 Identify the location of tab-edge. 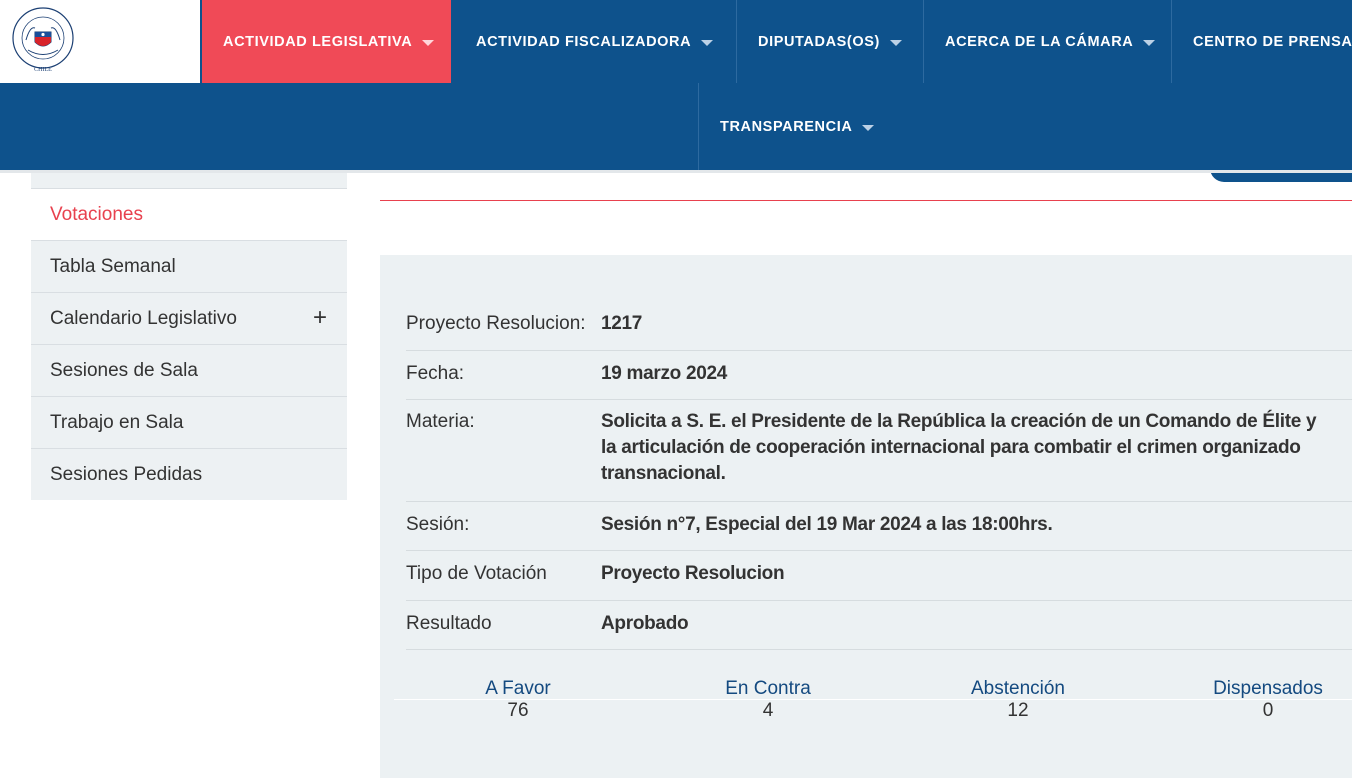
(1281, 173).